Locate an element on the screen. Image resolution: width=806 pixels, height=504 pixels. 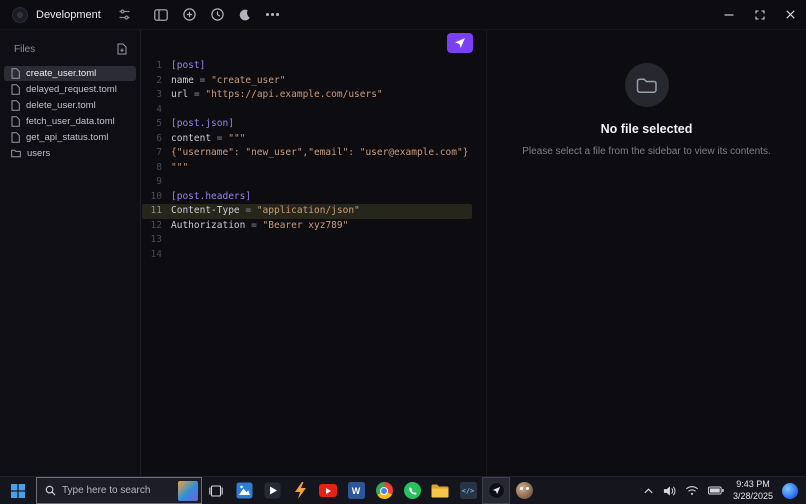
search-input is located at coordinates (117, 490).